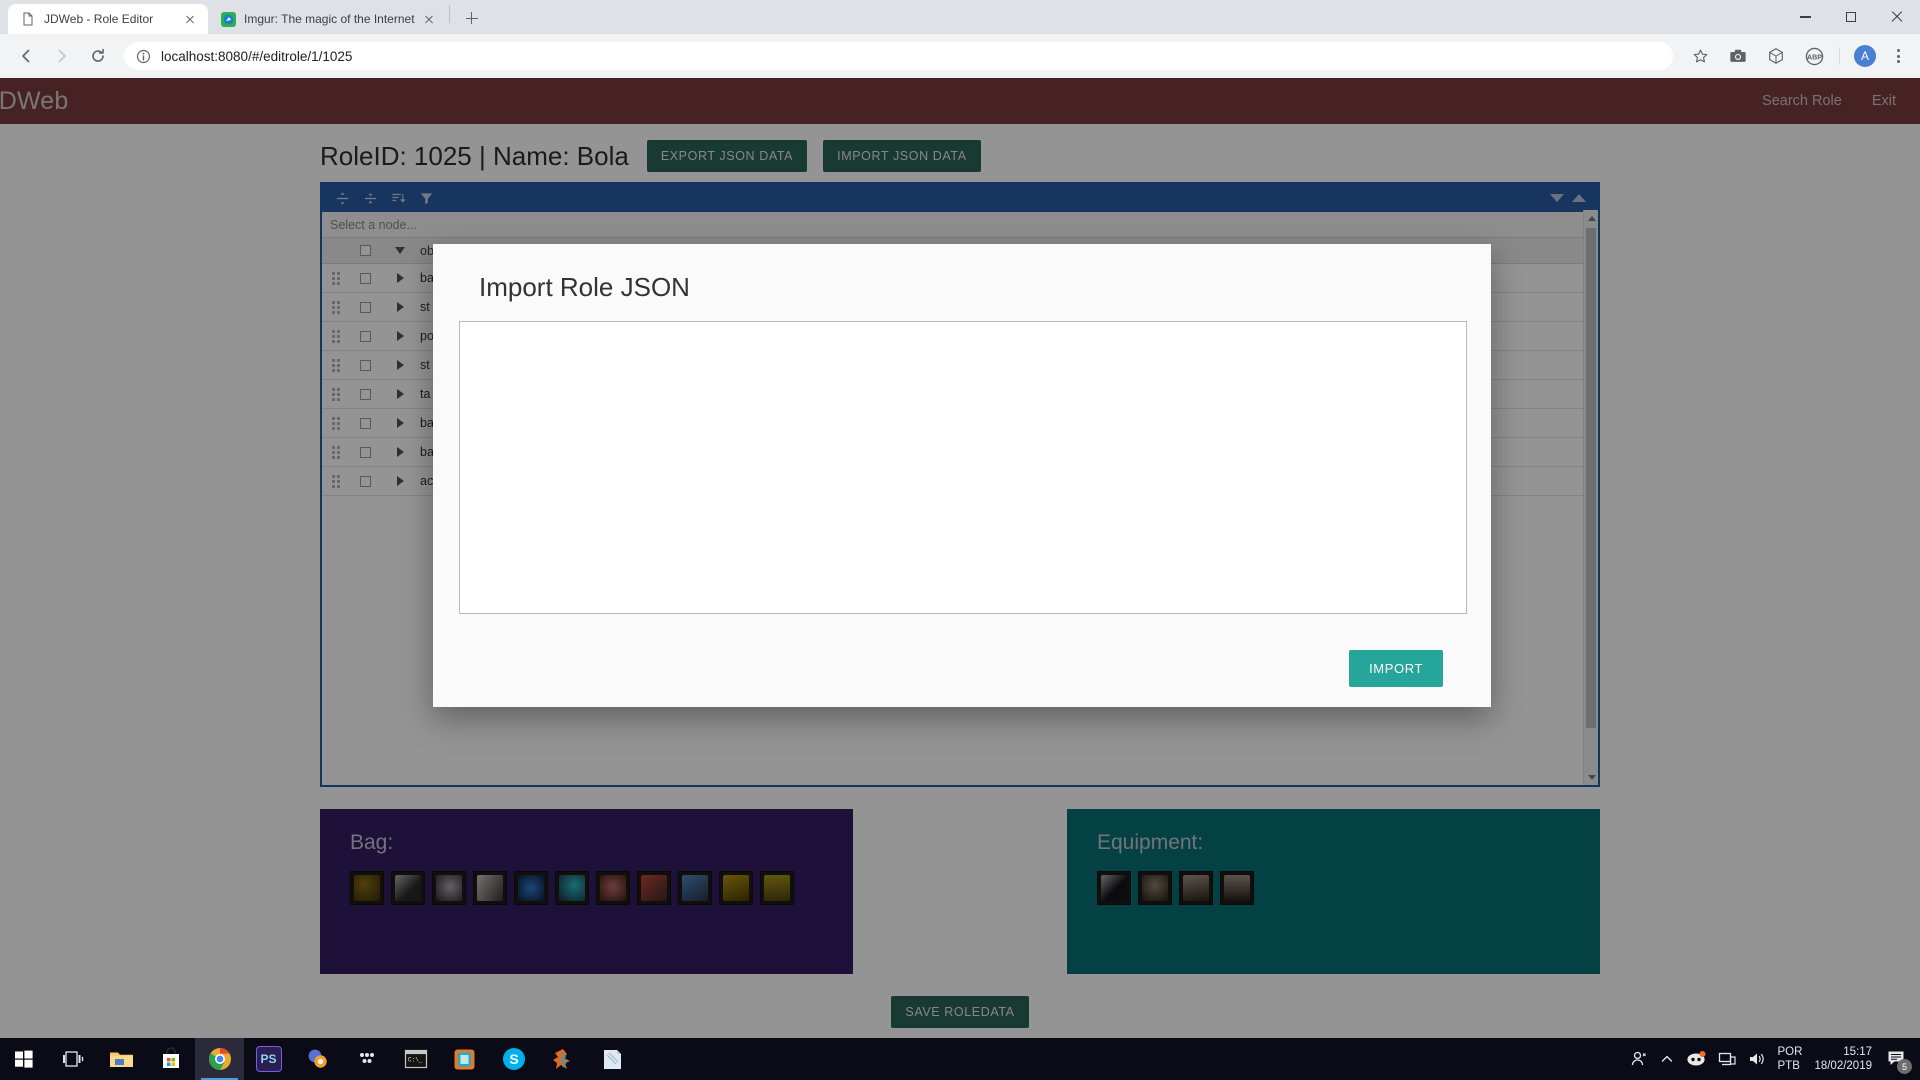  I want to click on person-icon, so click(1639, 1059).